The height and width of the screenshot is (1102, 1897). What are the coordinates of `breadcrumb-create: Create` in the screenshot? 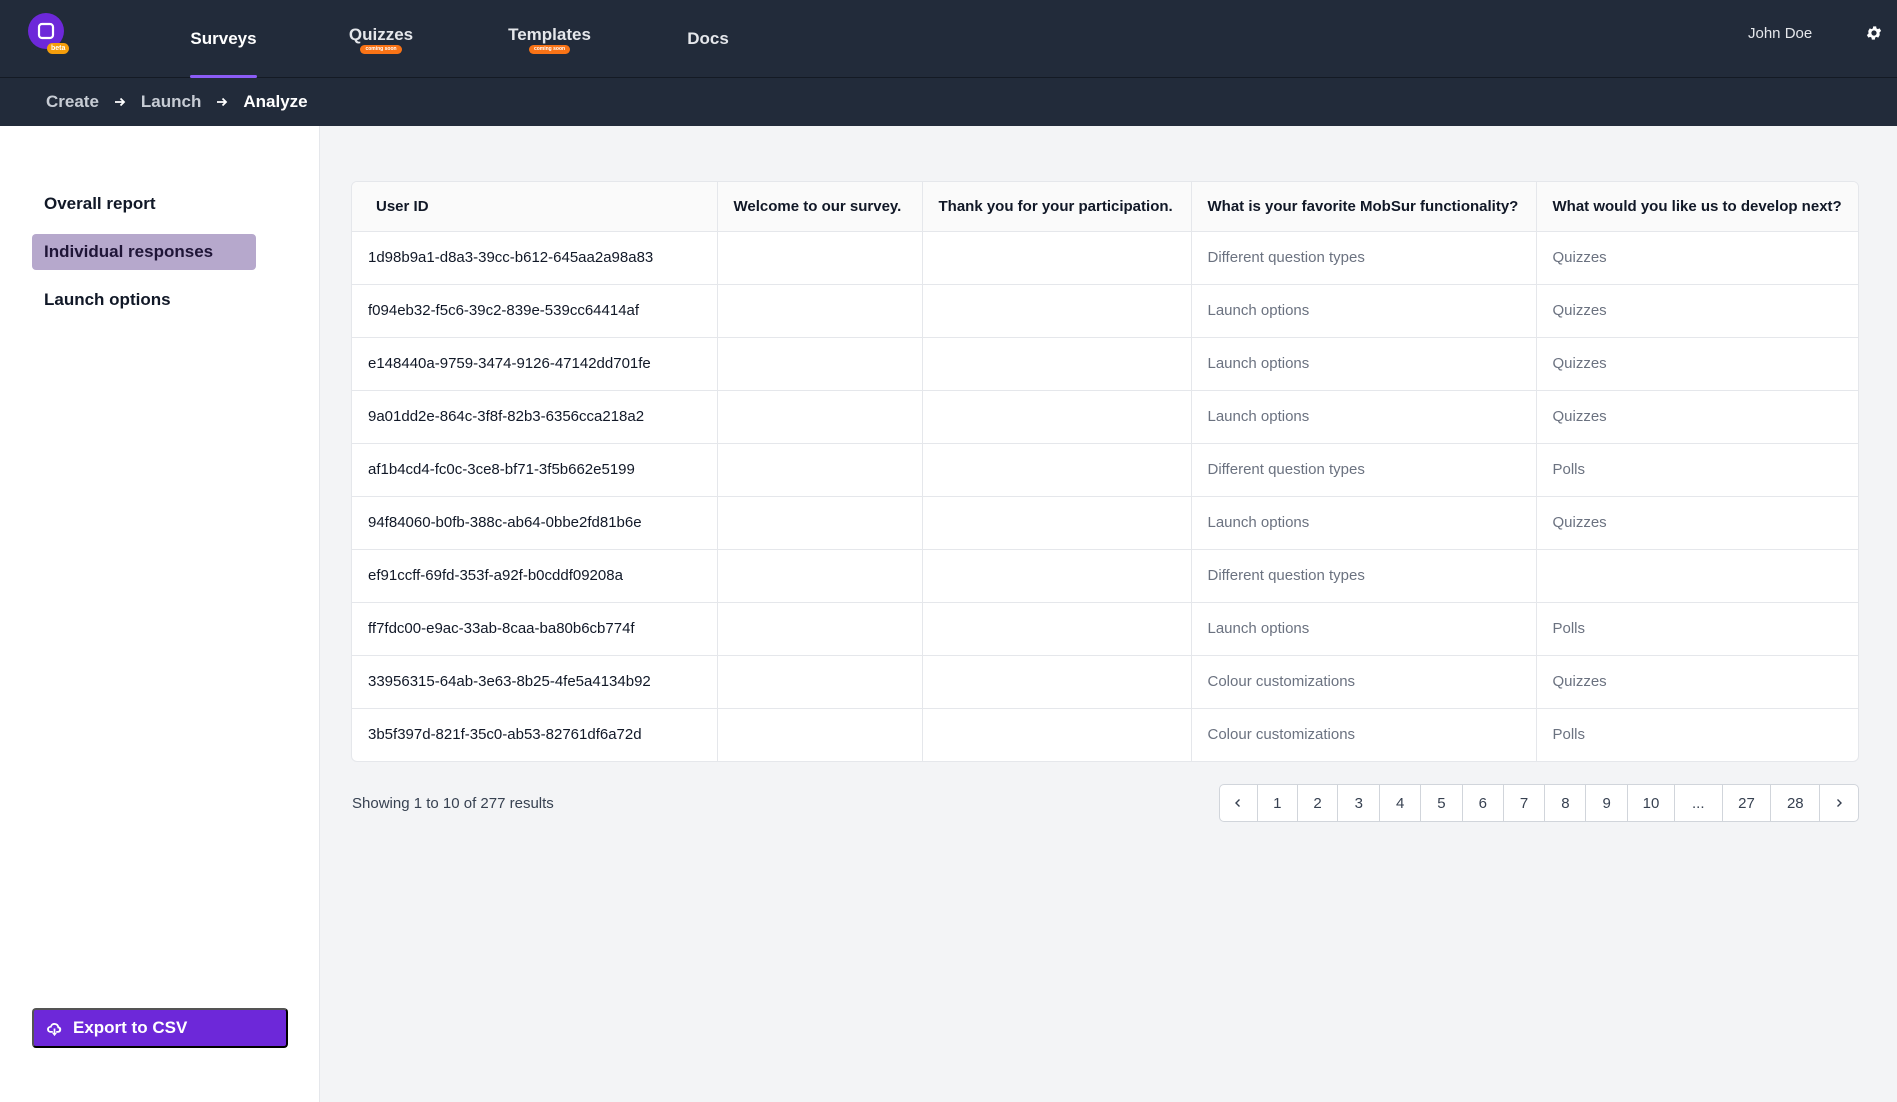 It's located at (72, 102).